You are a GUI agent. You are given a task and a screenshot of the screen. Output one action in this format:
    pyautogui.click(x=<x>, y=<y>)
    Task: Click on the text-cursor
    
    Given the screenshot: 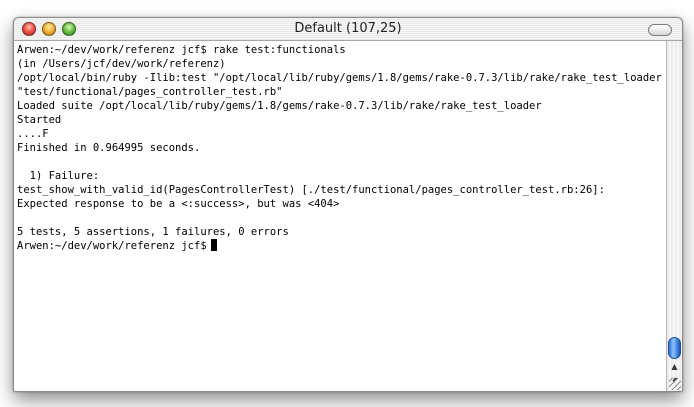 What is the action you would take?
    pyautogui.click(x=213, y=245)
    